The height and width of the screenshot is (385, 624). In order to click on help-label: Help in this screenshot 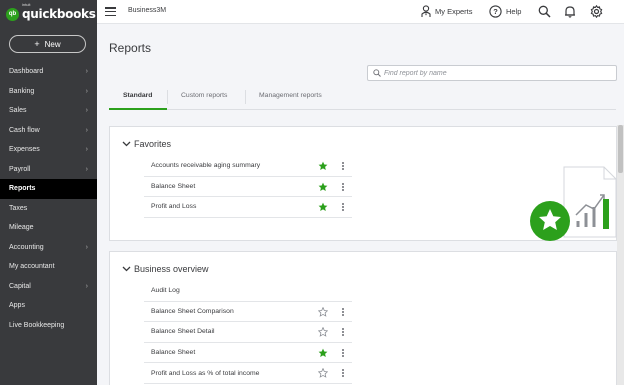, I will do `click(514, 11)`.